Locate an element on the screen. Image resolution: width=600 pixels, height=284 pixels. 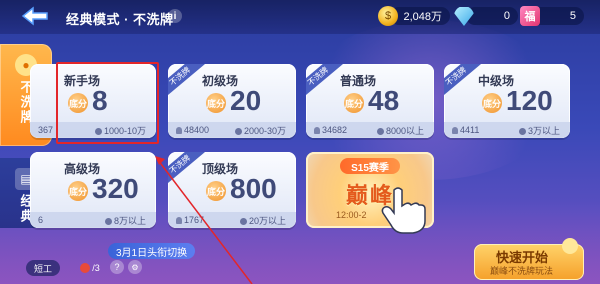
players-count: 1767 is located at coordinates (194, 220).